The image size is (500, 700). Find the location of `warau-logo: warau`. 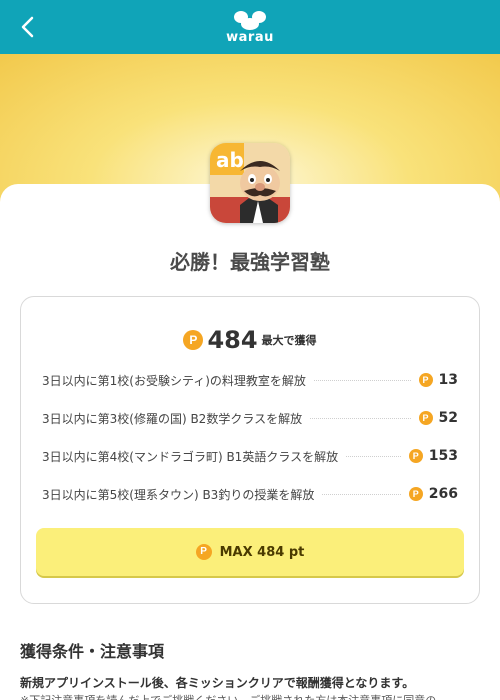

warau-logo: warau is located at coordinates (250, 28).